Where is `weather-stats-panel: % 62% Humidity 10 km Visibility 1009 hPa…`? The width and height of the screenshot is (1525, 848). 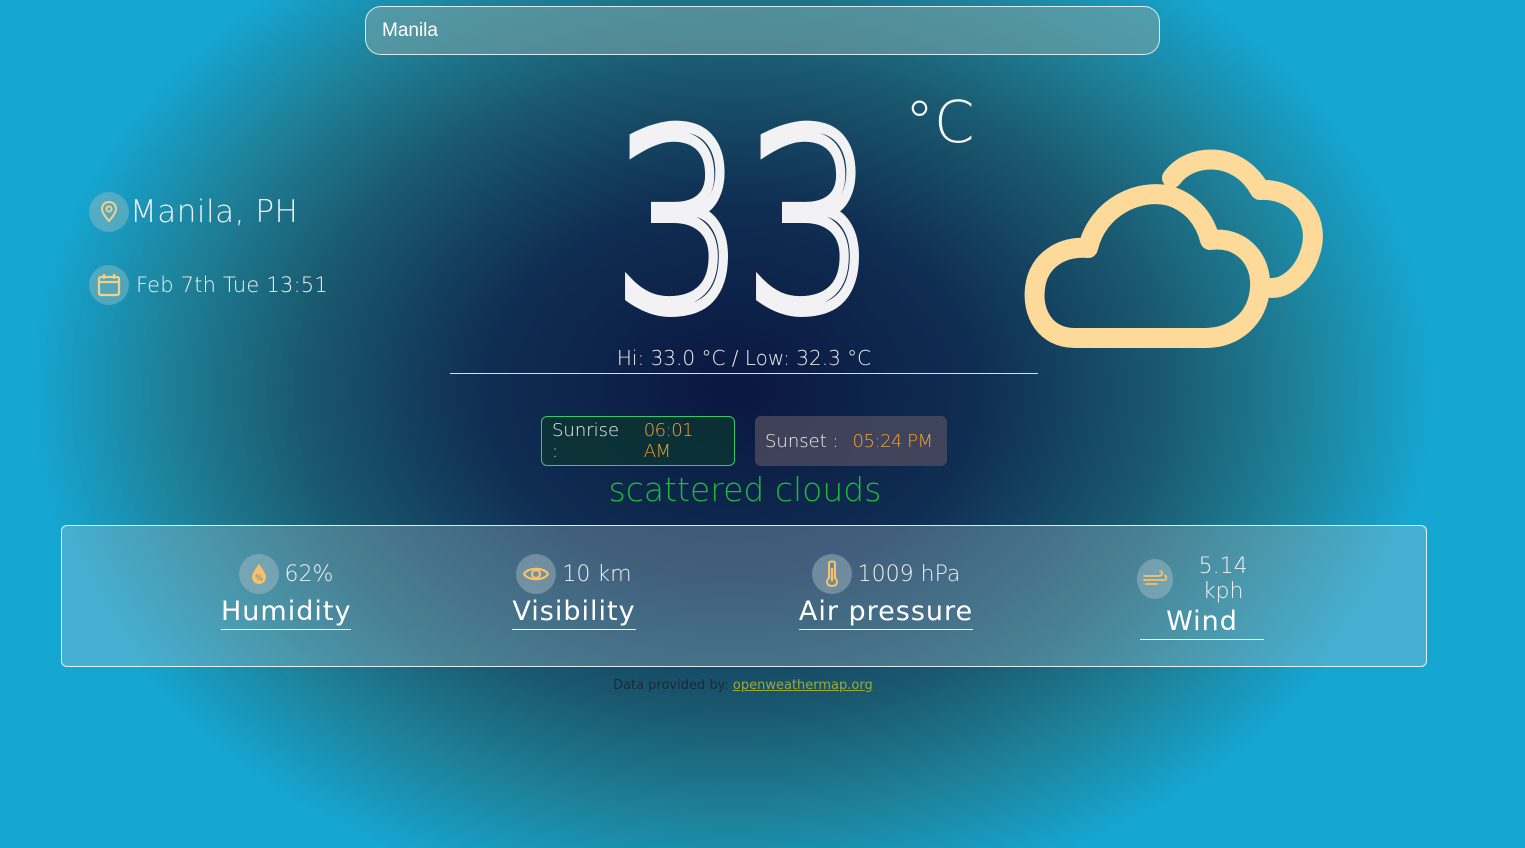
weather-stats-panel: % 62% Humidity 10 km Visibility 1009 hPa… is located at coordinates (744, 596).